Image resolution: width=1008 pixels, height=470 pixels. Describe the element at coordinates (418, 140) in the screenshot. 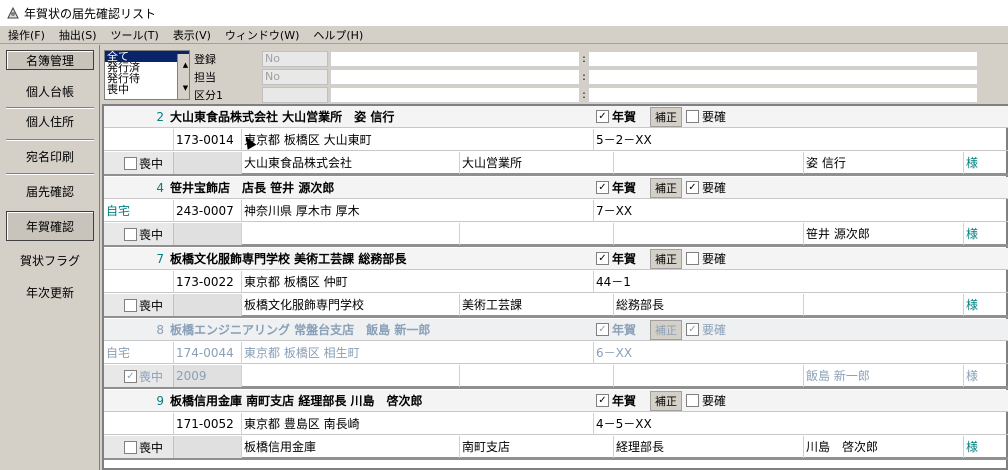

I see `address1-cell: 東京都 板橋区 大山東町` at that location.